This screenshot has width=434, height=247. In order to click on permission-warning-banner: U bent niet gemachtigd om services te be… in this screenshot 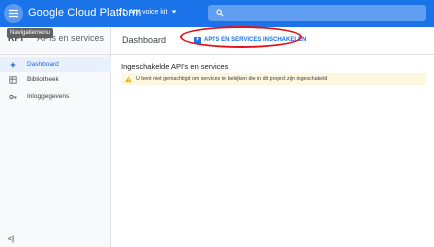, I will do `click(273, 79)`.